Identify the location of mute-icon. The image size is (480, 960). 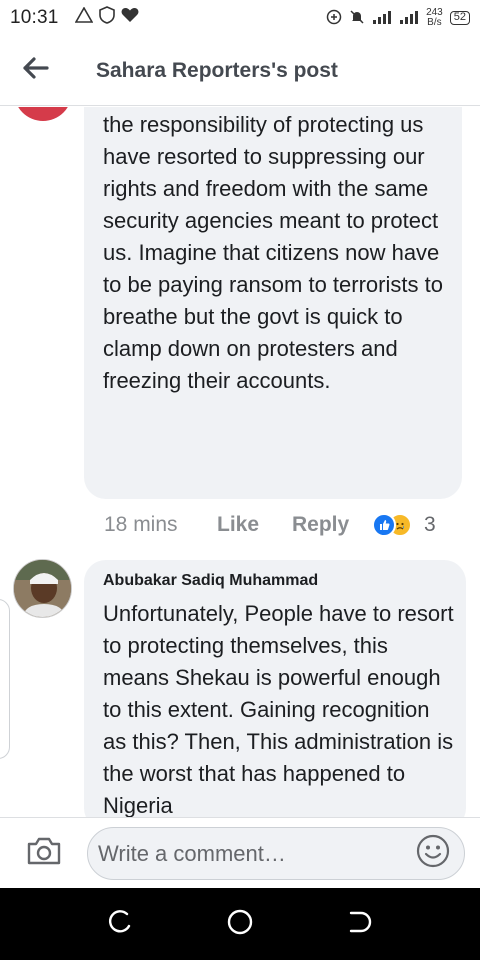
(357, 18).